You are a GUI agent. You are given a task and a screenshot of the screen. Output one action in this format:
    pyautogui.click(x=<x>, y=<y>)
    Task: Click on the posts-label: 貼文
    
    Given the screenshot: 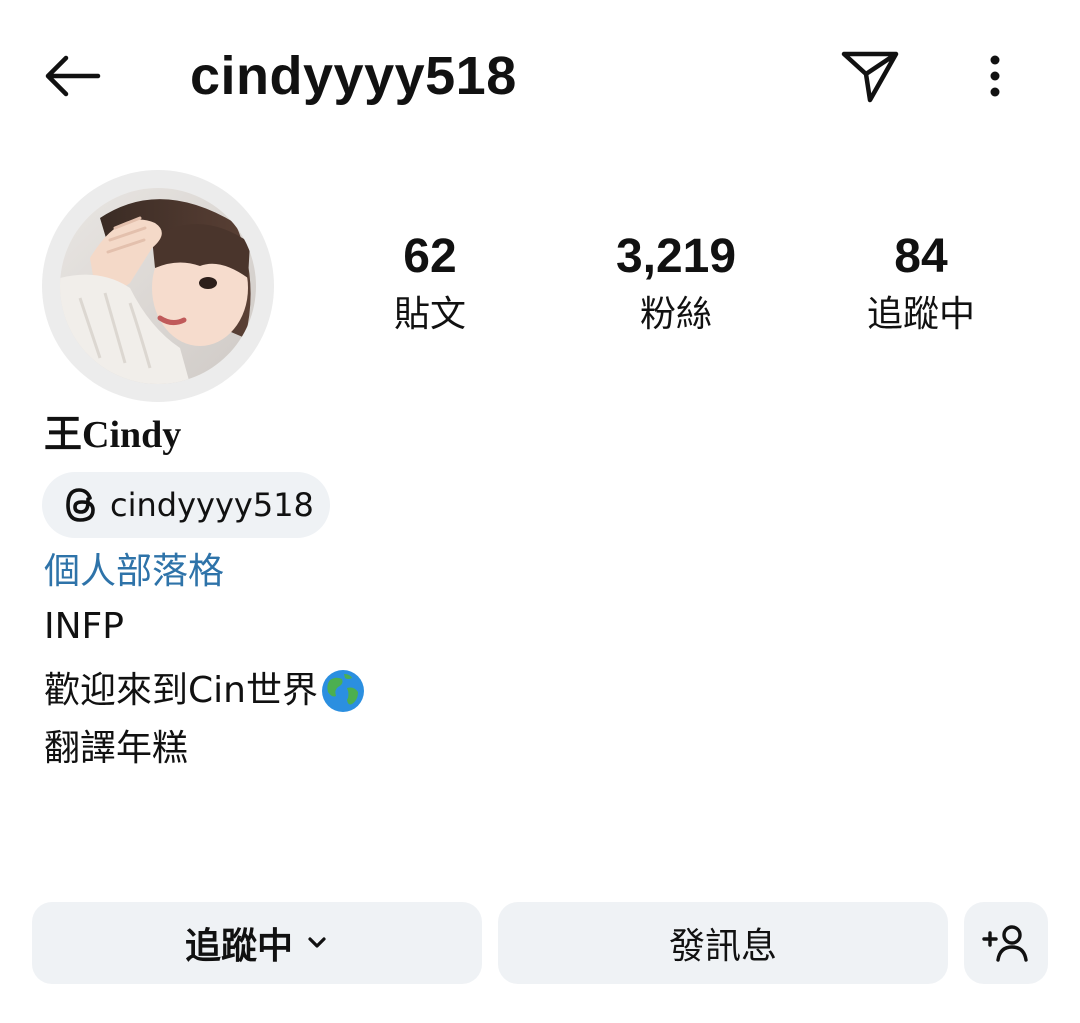 What is the action you would take?
    pyautogui.click(x=429, y=314)
    